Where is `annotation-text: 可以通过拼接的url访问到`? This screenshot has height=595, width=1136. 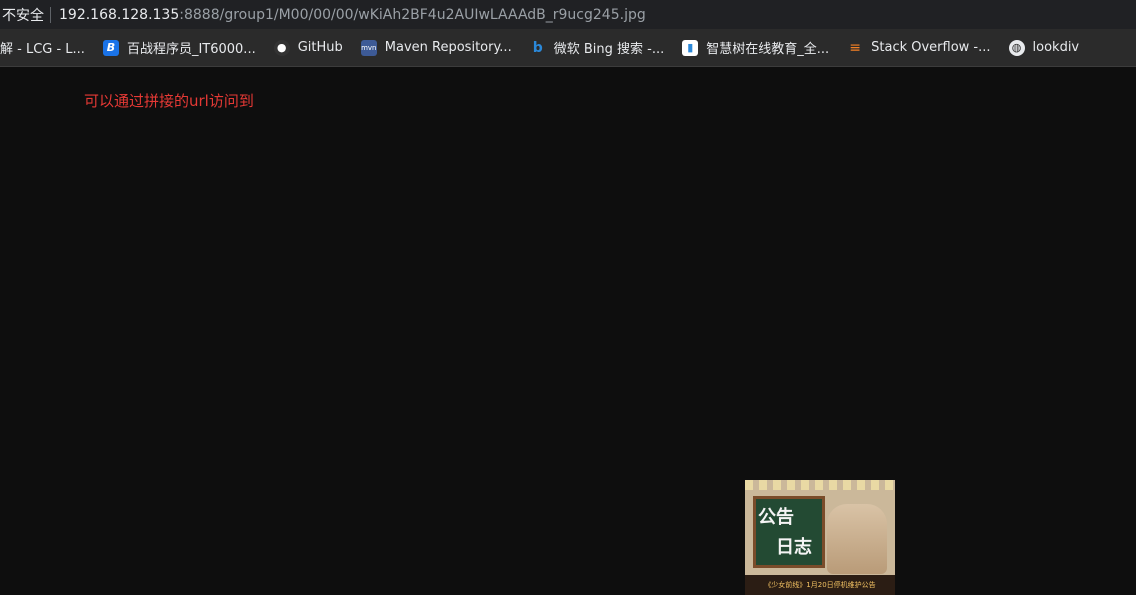 annotation-text: 可以通过拼接的url访问到 is located at coordinates (169, 101).